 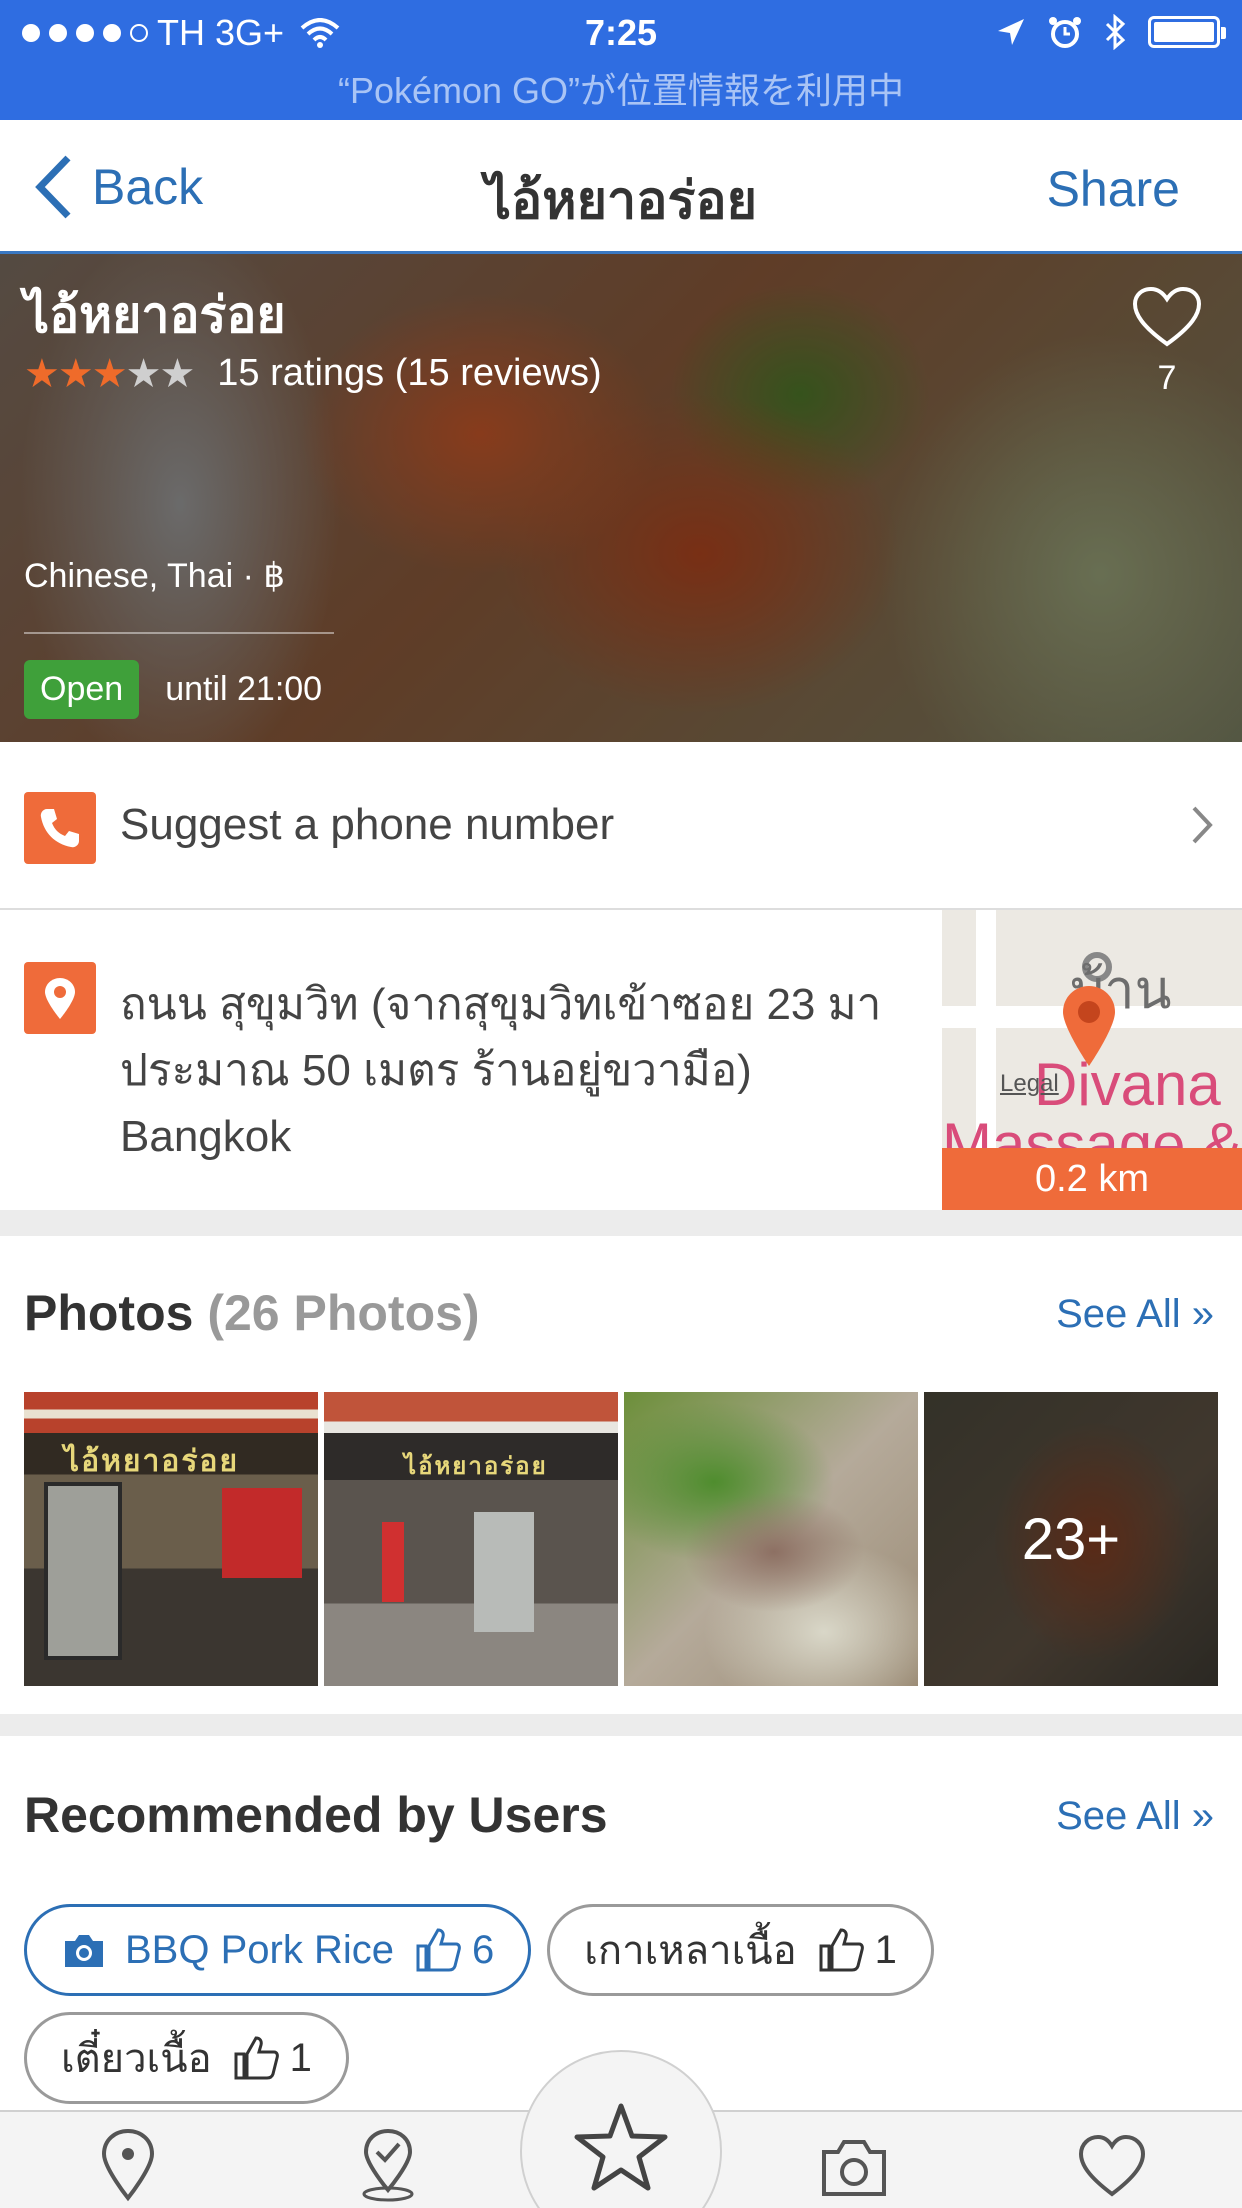 I want to click on cuisine-price: Chinese, Thai · ฿, so click(x=155, y=576).